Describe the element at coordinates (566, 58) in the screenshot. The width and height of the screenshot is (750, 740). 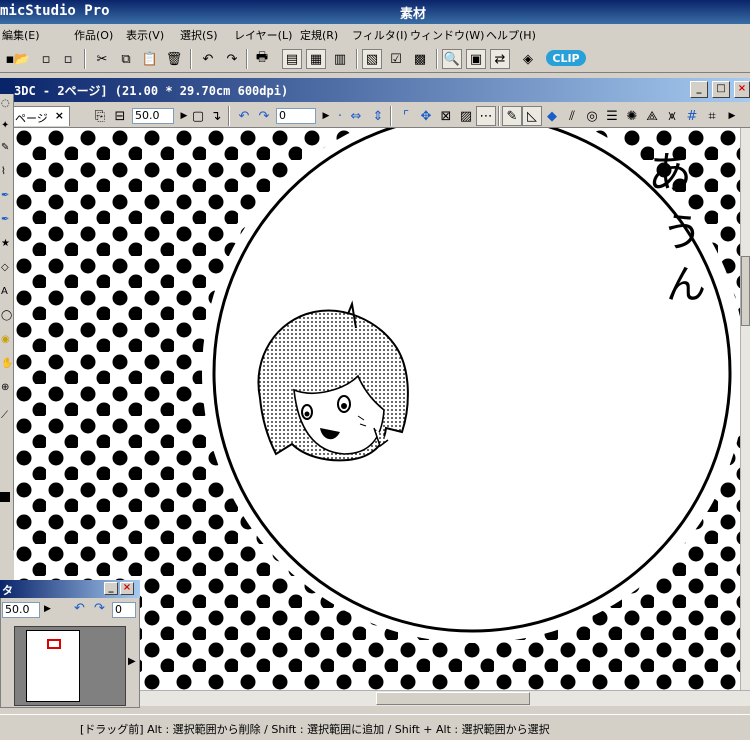
I see `clip-button: CLIP` at that location.